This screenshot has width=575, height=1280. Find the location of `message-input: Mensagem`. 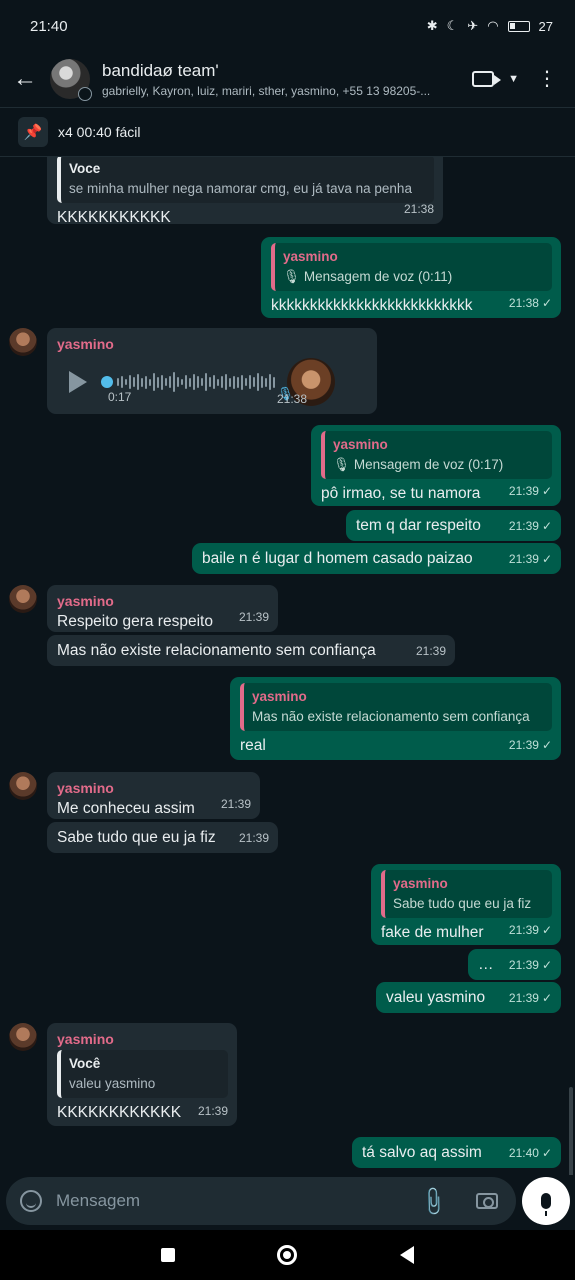

message-input: Mensagem is located at coordinates (238, 1201).